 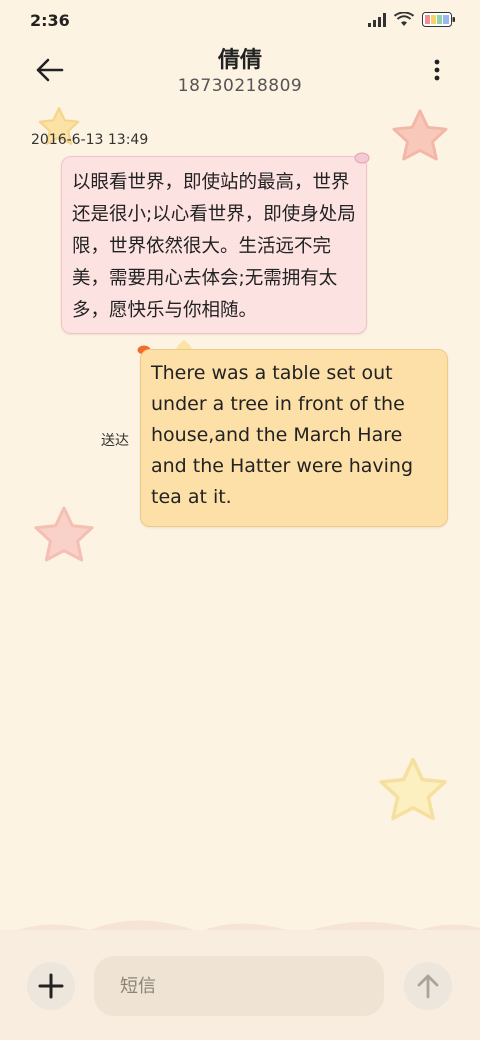 I want to click on bubble-ornament-icon, so click(x=362, y=158).